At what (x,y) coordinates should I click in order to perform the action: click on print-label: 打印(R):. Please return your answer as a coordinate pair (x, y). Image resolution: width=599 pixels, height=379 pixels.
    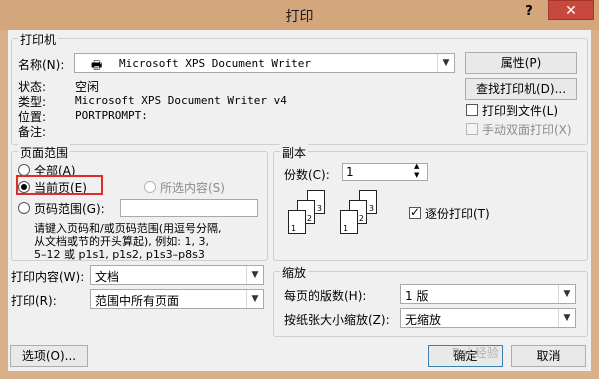
    Looking at the image, I should click on (34, 301).